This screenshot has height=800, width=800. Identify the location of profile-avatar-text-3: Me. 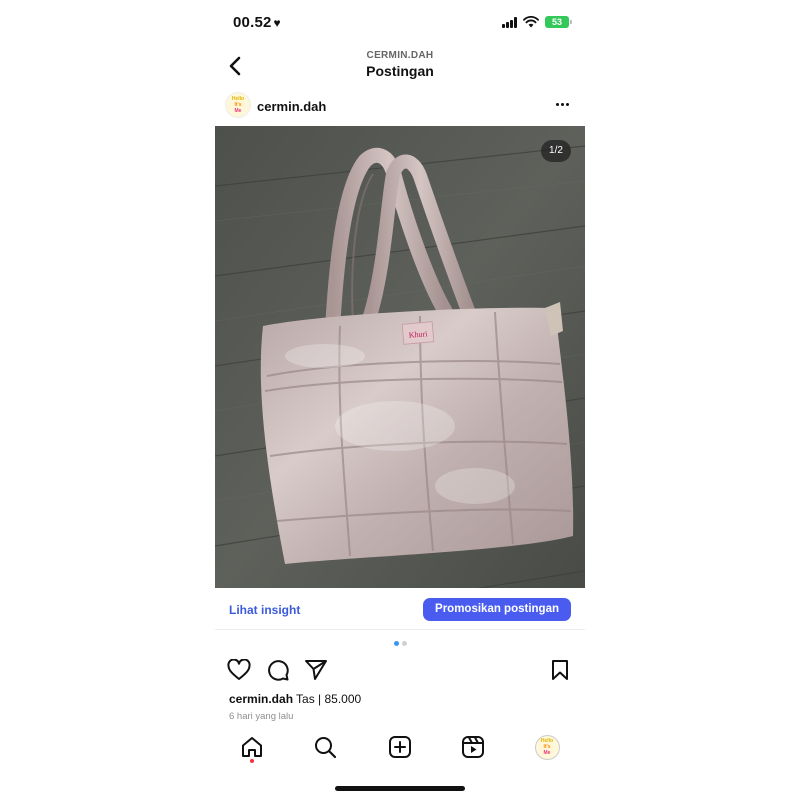
(547, 753).